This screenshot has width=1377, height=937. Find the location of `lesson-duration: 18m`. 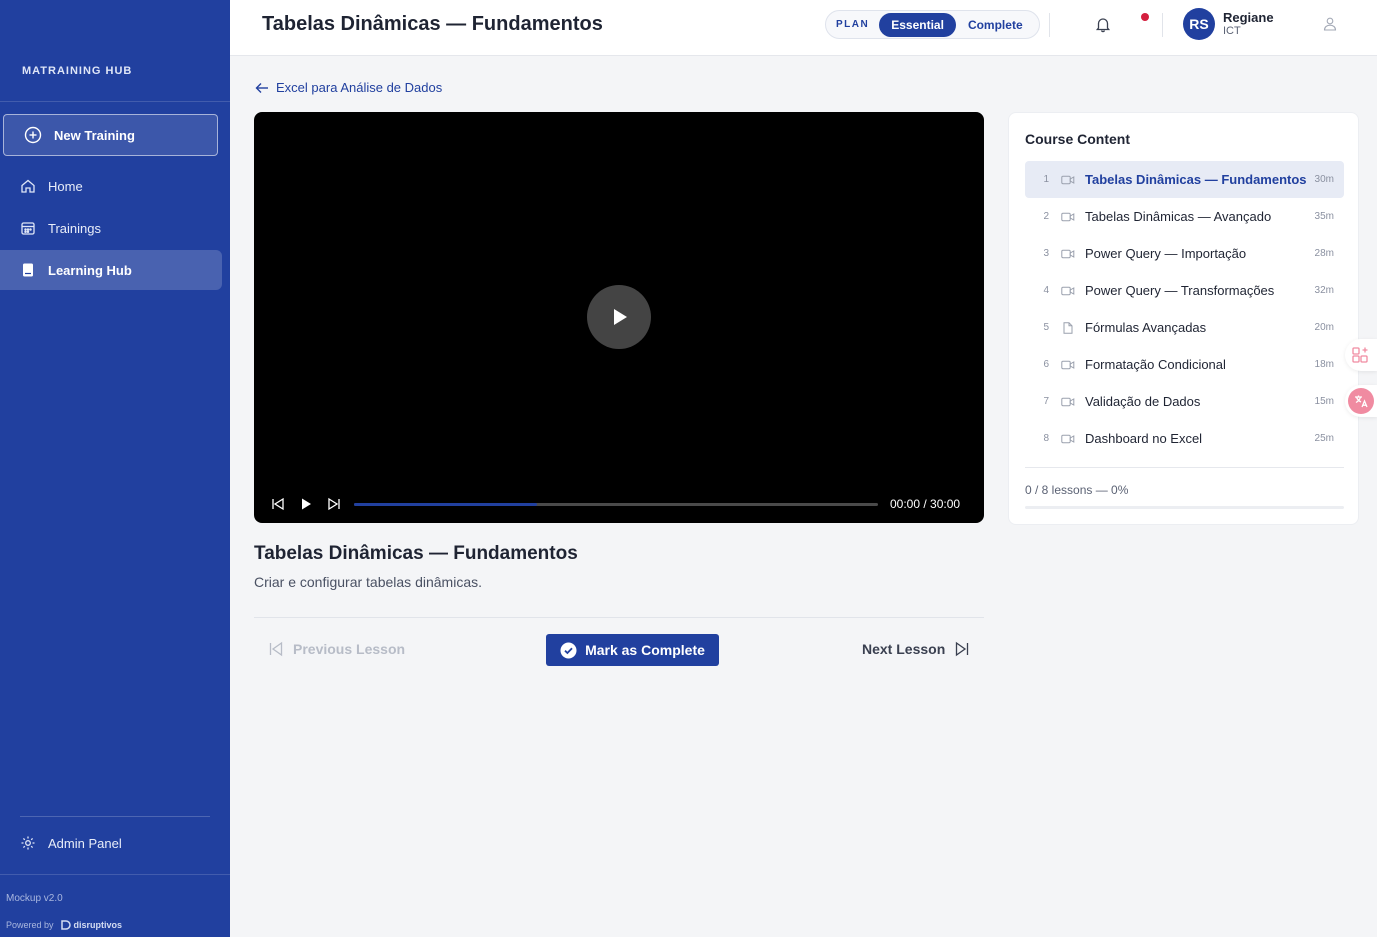

lesson-duration: 18m is located at coordinates (1324, 364).